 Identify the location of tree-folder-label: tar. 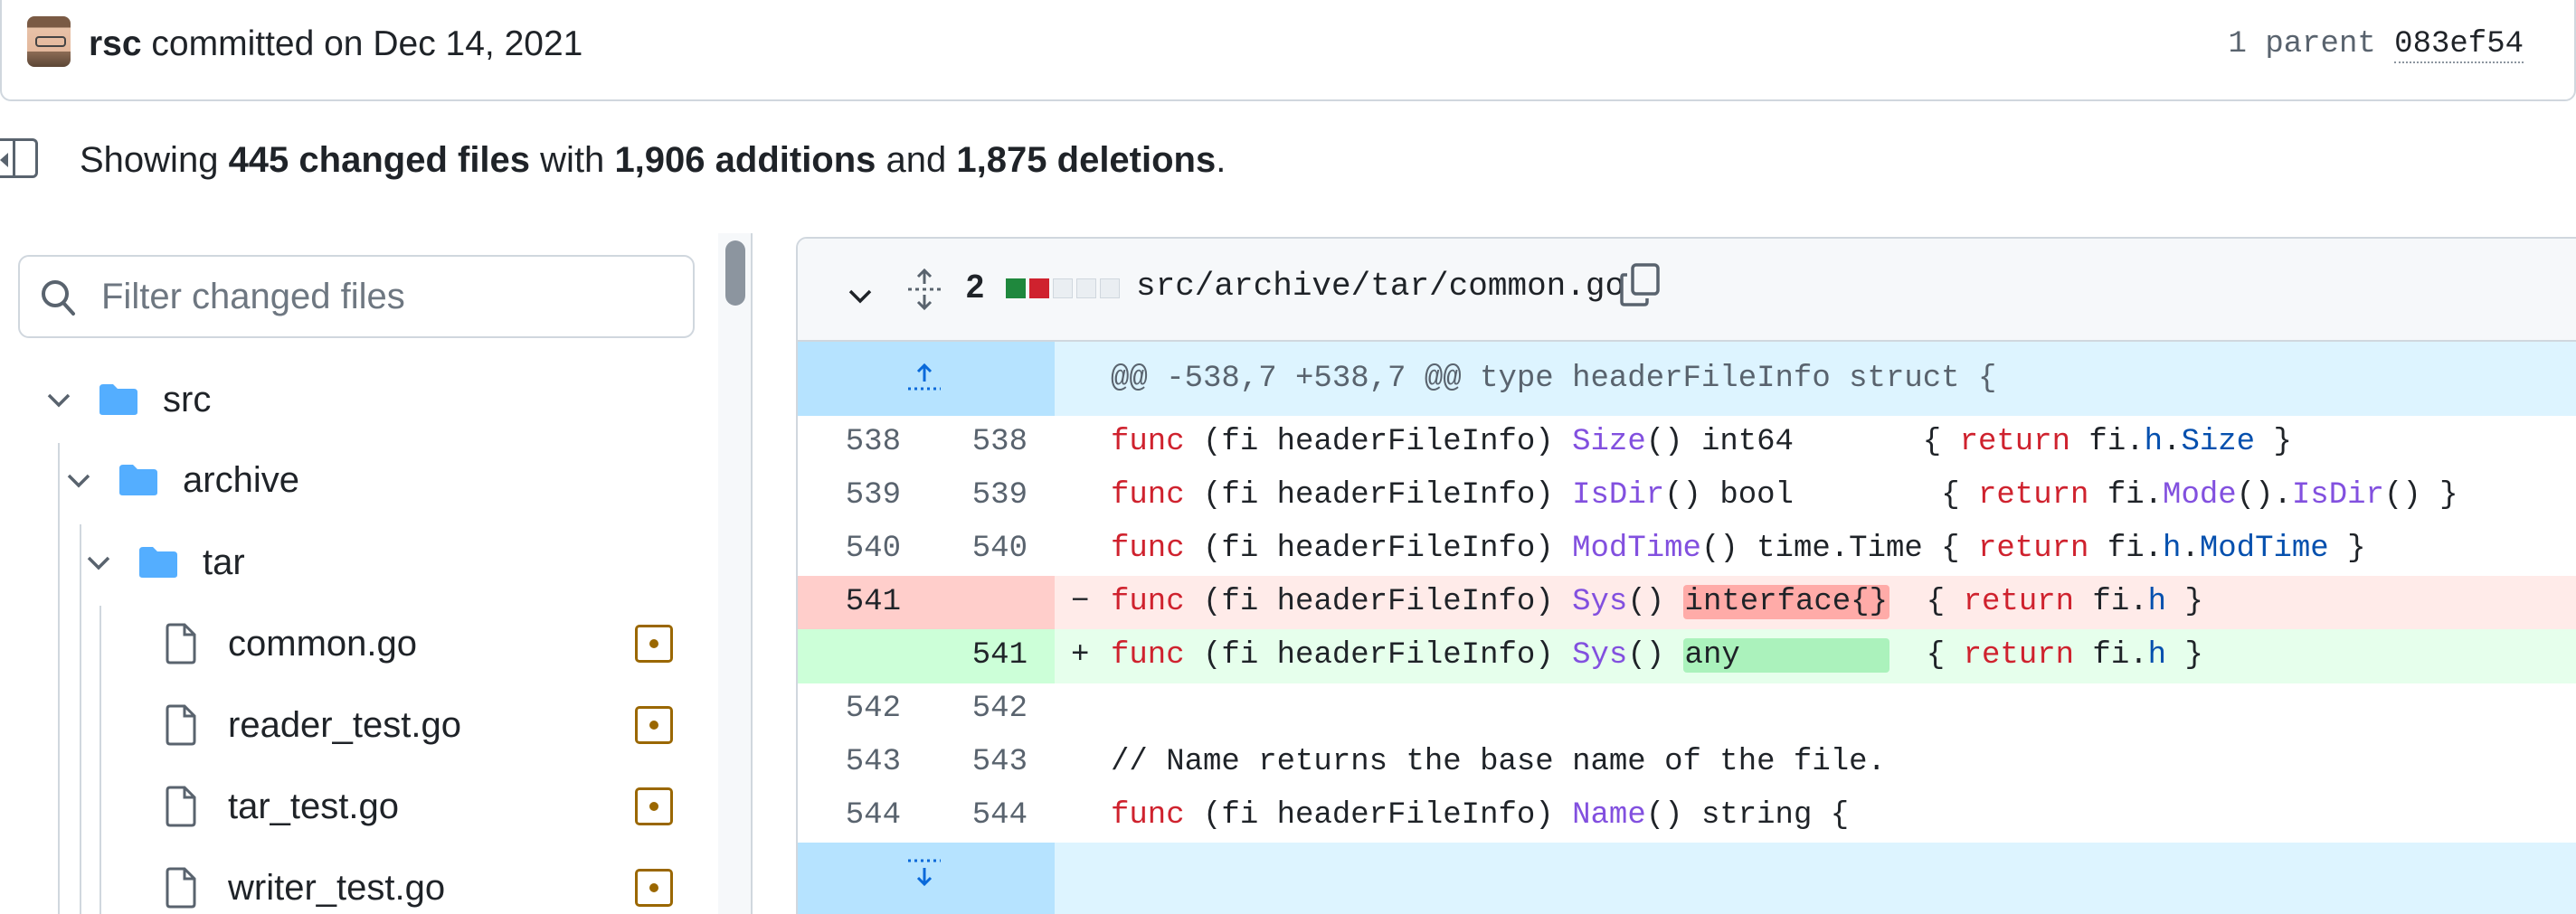
(224, 562).